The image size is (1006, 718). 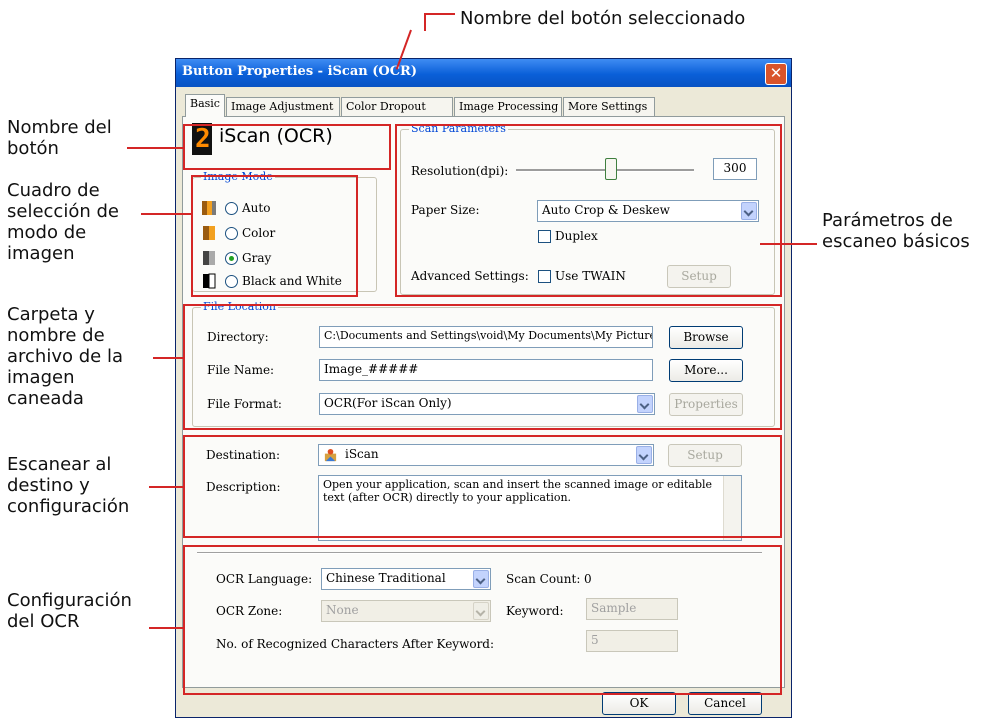 I want to click on annotation-line: del OCR, so click(x=43, y=621).